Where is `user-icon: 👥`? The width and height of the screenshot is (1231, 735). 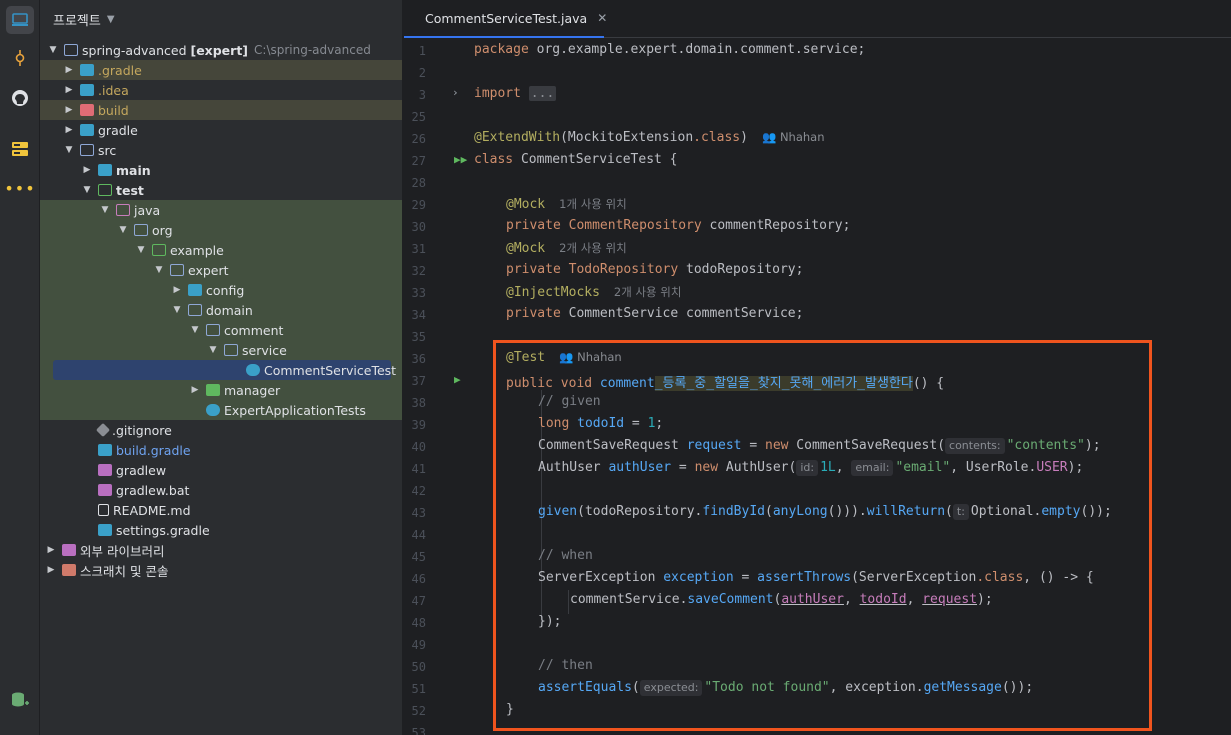 user-icon: 👥 is located at coordinates (566, 357).